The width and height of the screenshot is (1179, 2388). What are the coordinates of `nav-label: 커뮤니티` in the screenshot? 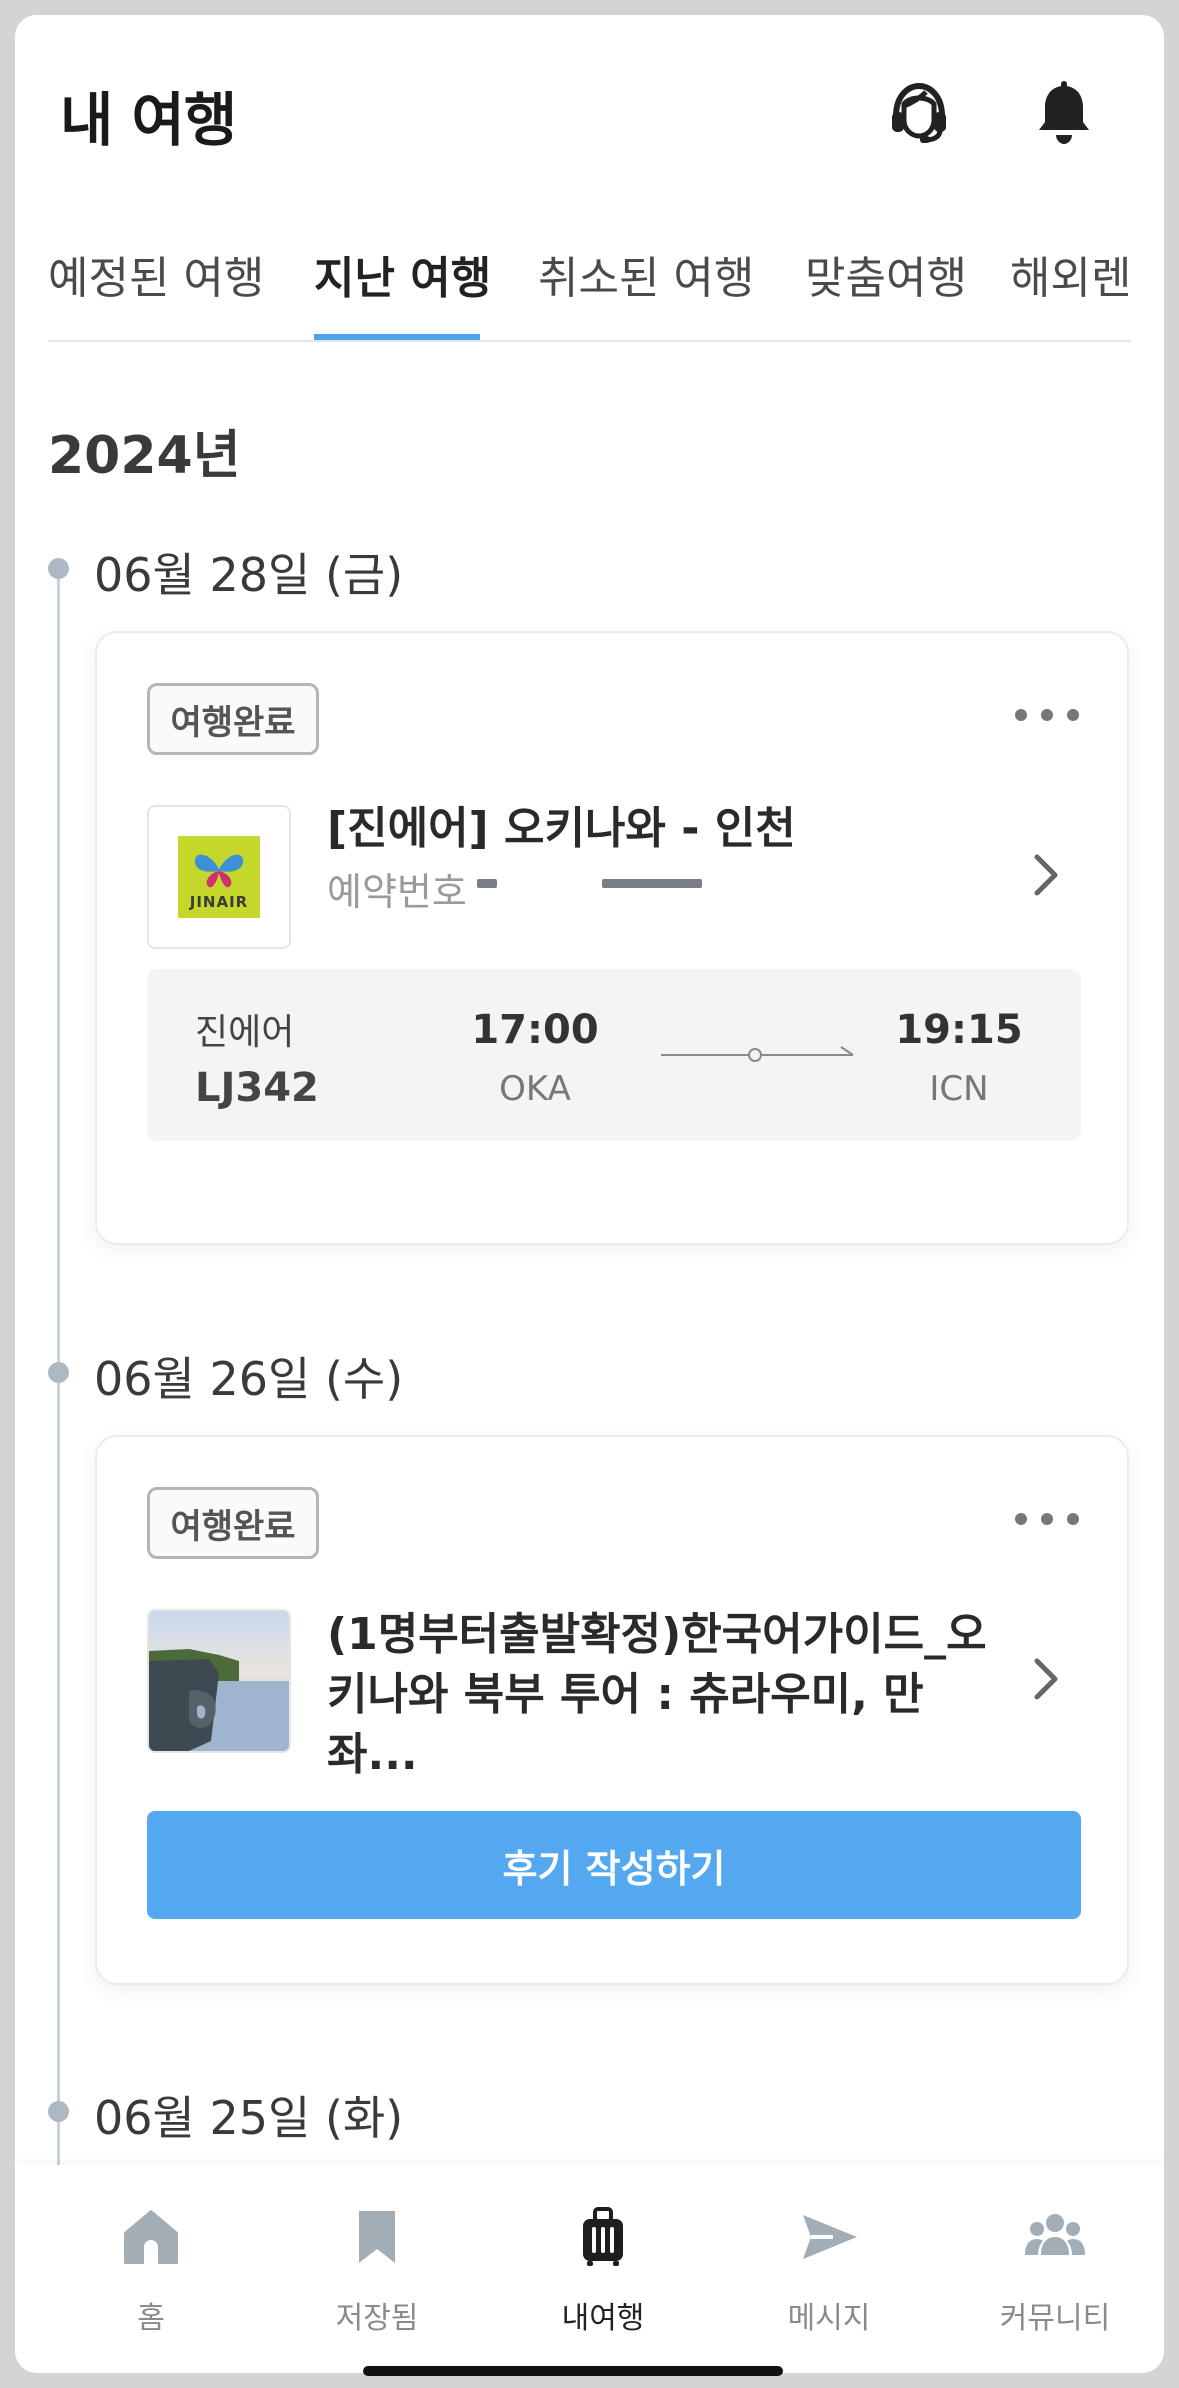 It's located at (1055, 2318).